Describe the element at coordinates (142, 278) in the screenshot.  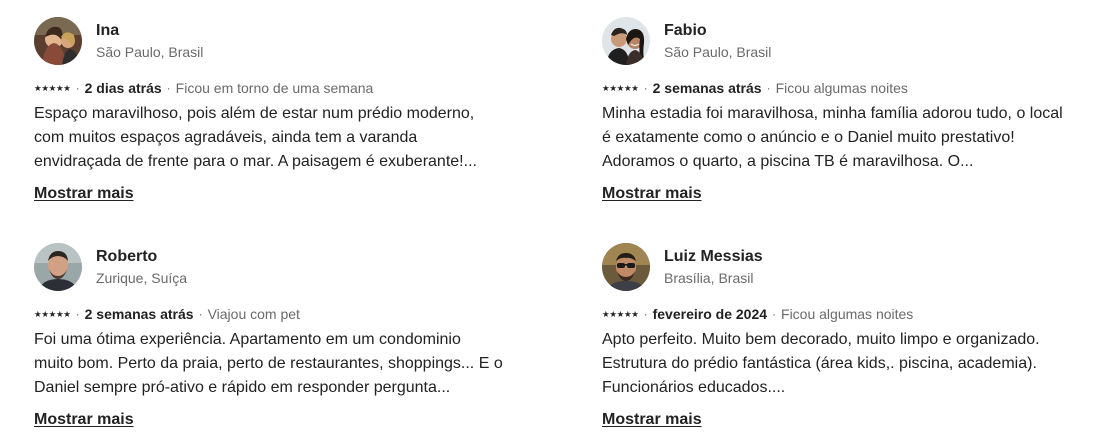
I see `reviewer-location: Zurique, Suíça` at that location.